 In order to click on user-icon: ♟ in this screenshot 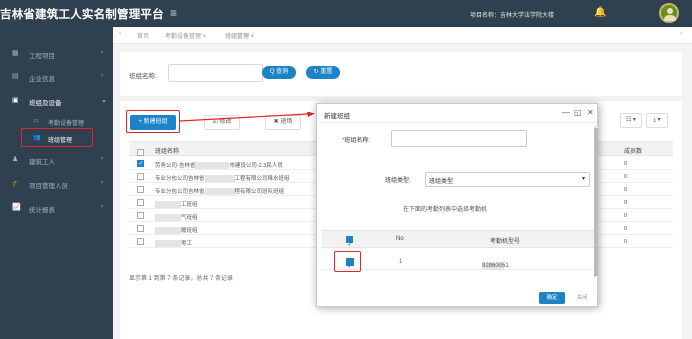, I will do `click(15, 159)`.